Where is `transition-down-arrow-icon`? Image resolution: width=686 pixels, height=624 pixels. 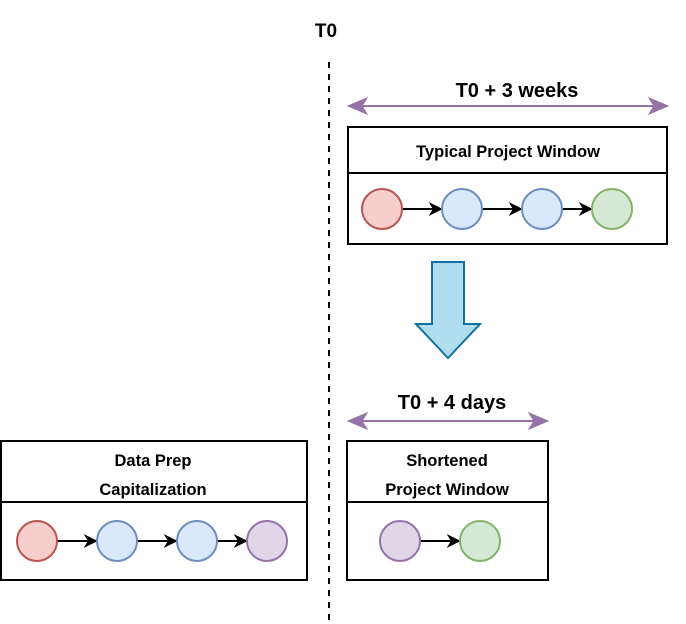 transition-down-arrow-icon is located at coordinates (448, 310).